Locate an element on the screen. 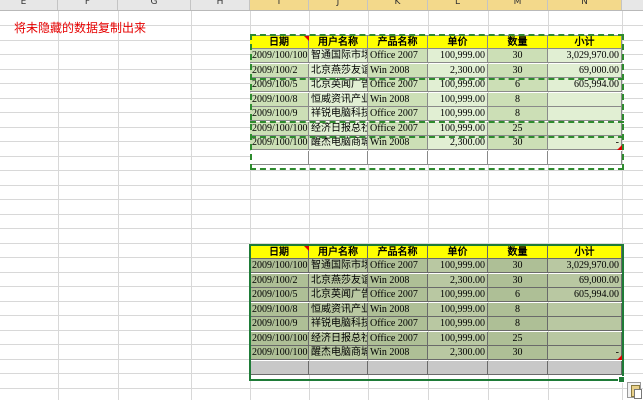  col-header-h: H is located at coordinates (220, 5).